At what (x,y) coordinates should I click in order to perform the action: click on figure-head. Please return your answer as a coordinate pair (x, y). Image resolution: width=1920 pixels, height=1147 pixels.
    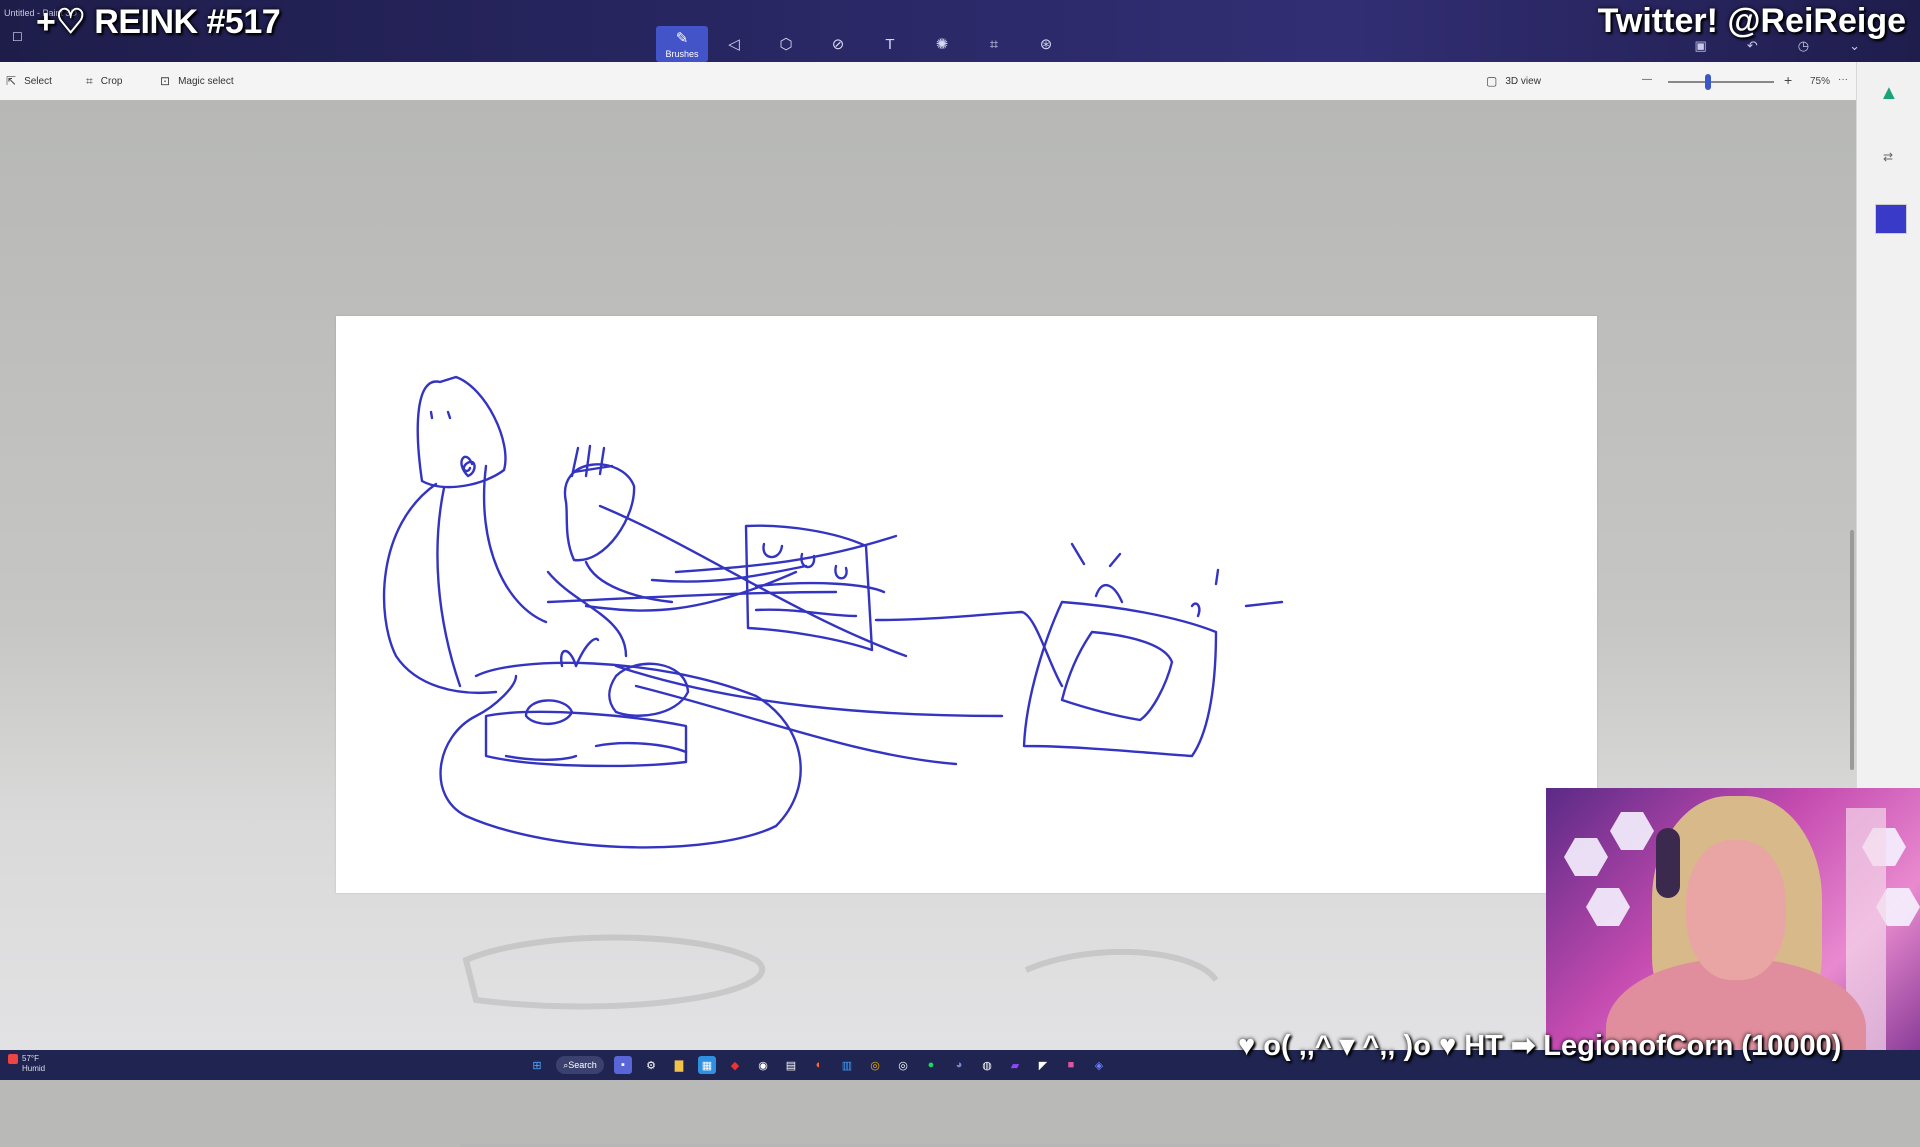
    Looking at the image, I should click on (461, 432).